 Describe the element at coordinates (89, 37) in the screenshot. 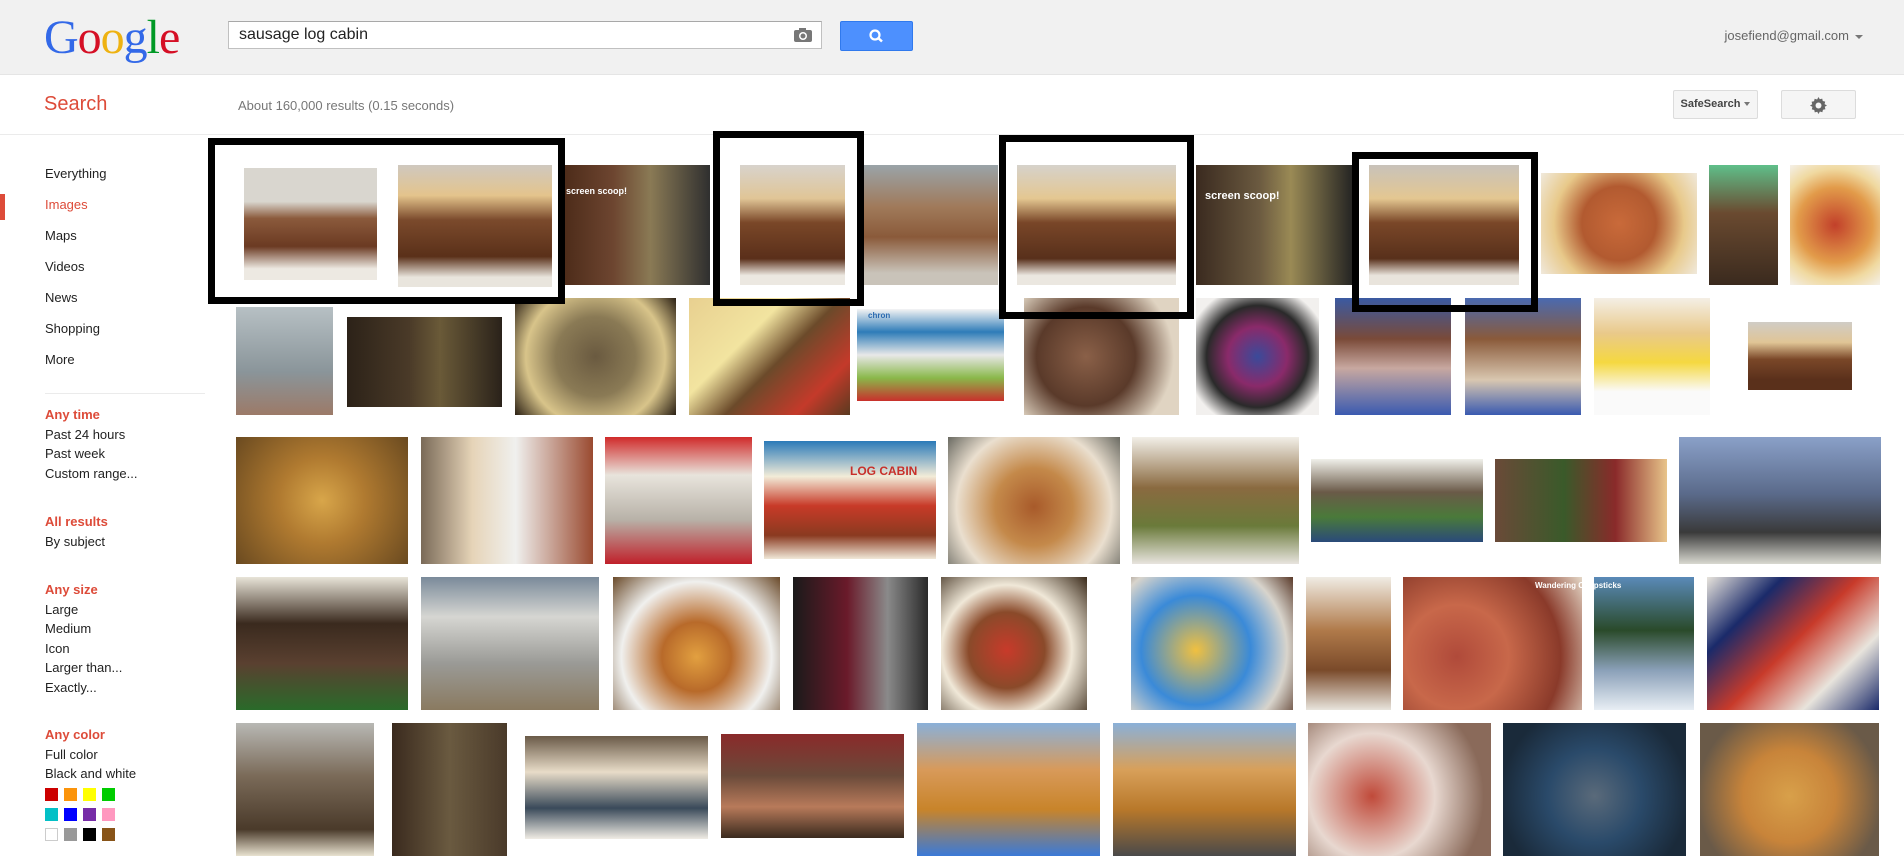

I see `logo-letter: o` at that location.